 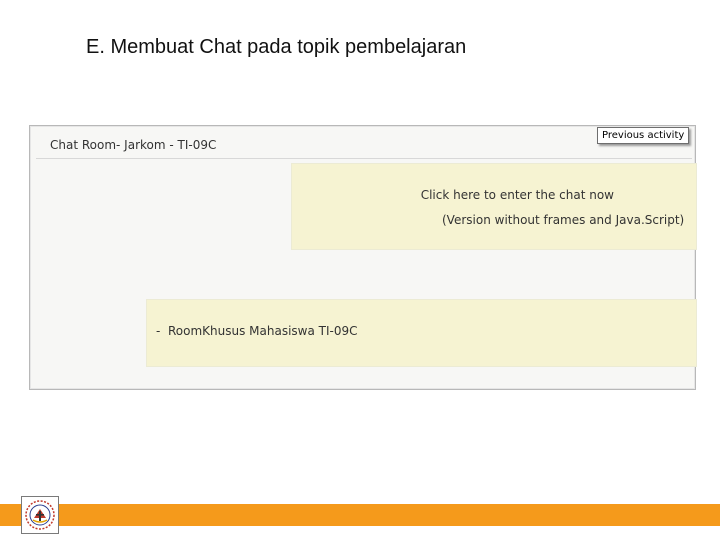 I want to click on institution-emblem-icon, so click(x=40, y=515).